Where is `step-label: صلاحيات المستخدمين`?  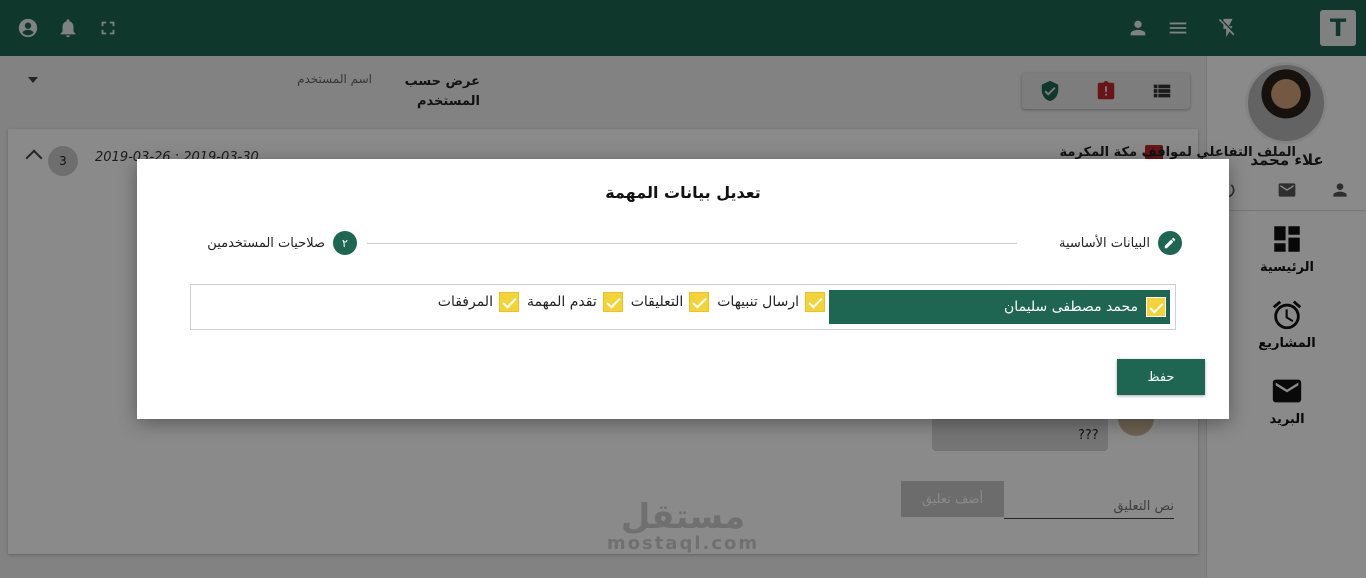
step-label: صلاحيات المستخدمين is located at coordinates (266, 243).